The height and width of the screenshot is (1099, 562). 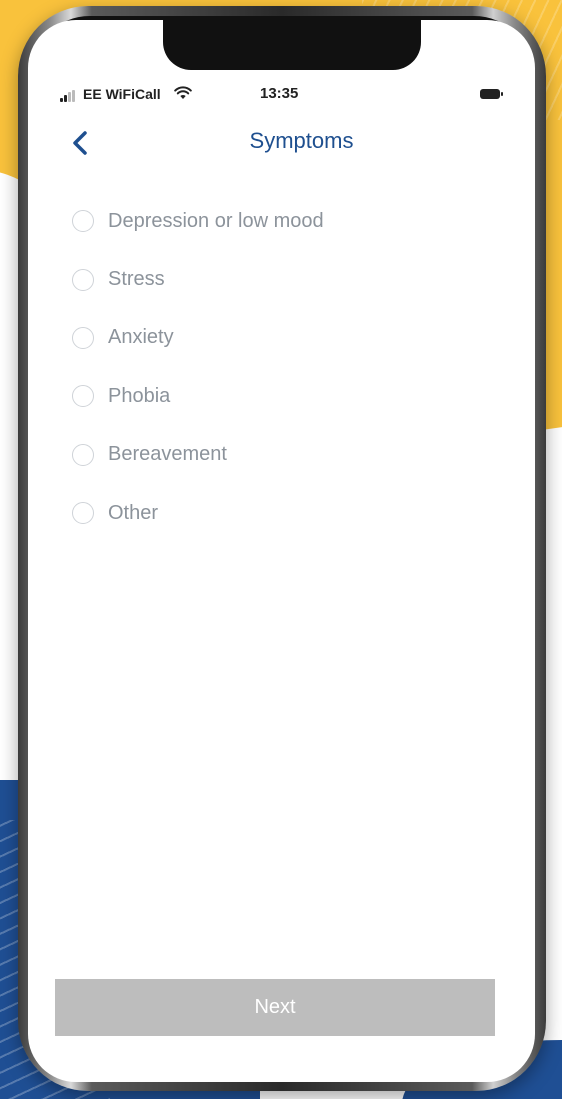 What do you see at coordinates (275, 1007) in the screenshot?
I see `next-button: Next` at bounding box center [275, 1007].